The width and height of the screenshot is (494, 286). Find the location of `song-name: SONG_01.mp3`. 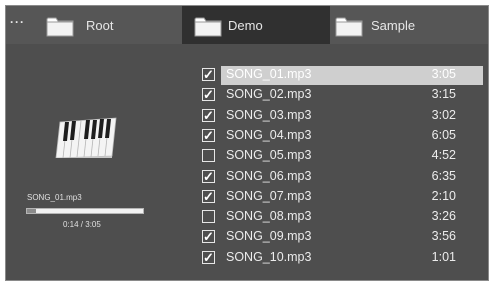

song-name: SONG_01.mp3 is located at coordinates (269, 74).